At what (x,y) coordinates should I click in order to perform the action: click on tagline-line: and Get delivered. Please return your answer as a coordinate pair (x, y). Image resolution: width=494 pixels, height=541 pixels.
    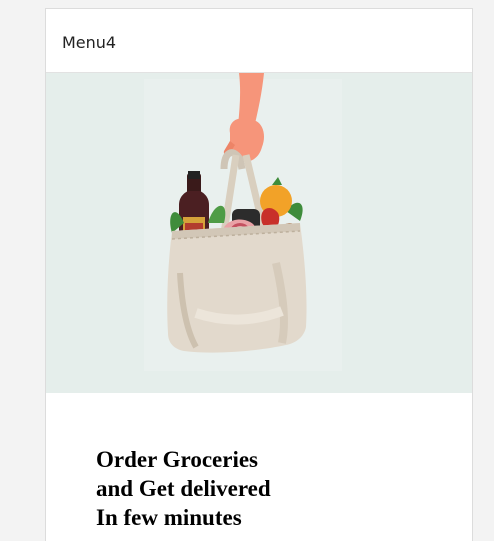
    Looking at the image, I should click on (183, 488).